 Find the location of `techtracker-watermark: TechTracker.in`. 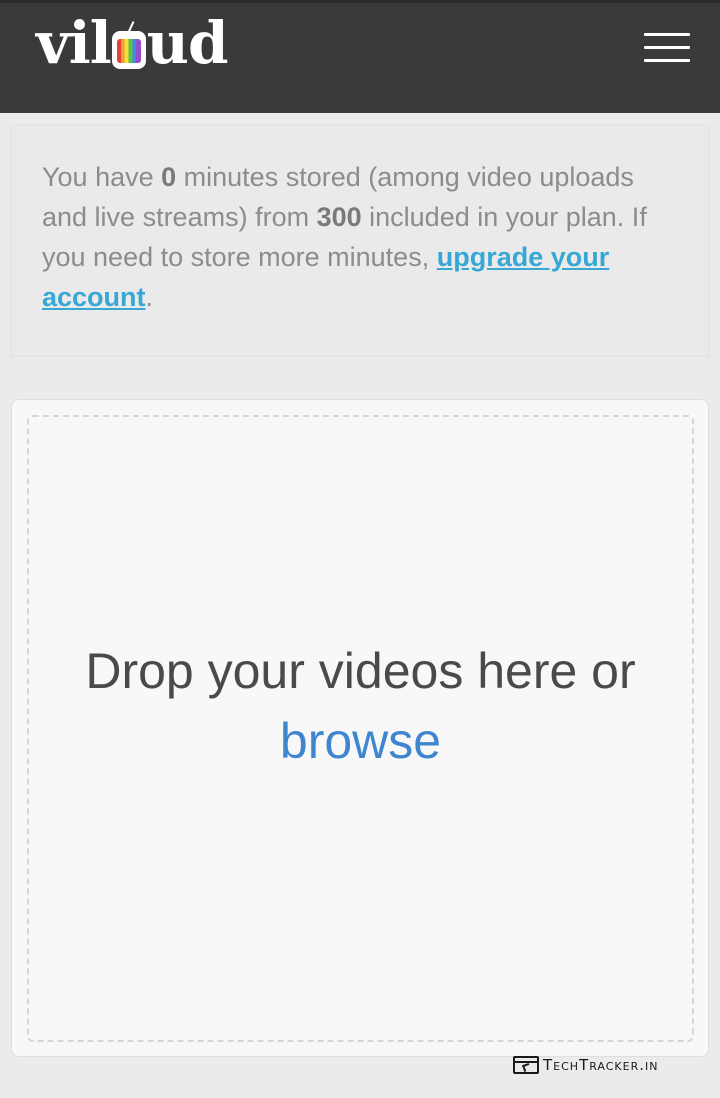

techtracker-watermark: TechTracker.in is located at coordinates (585, 1065).